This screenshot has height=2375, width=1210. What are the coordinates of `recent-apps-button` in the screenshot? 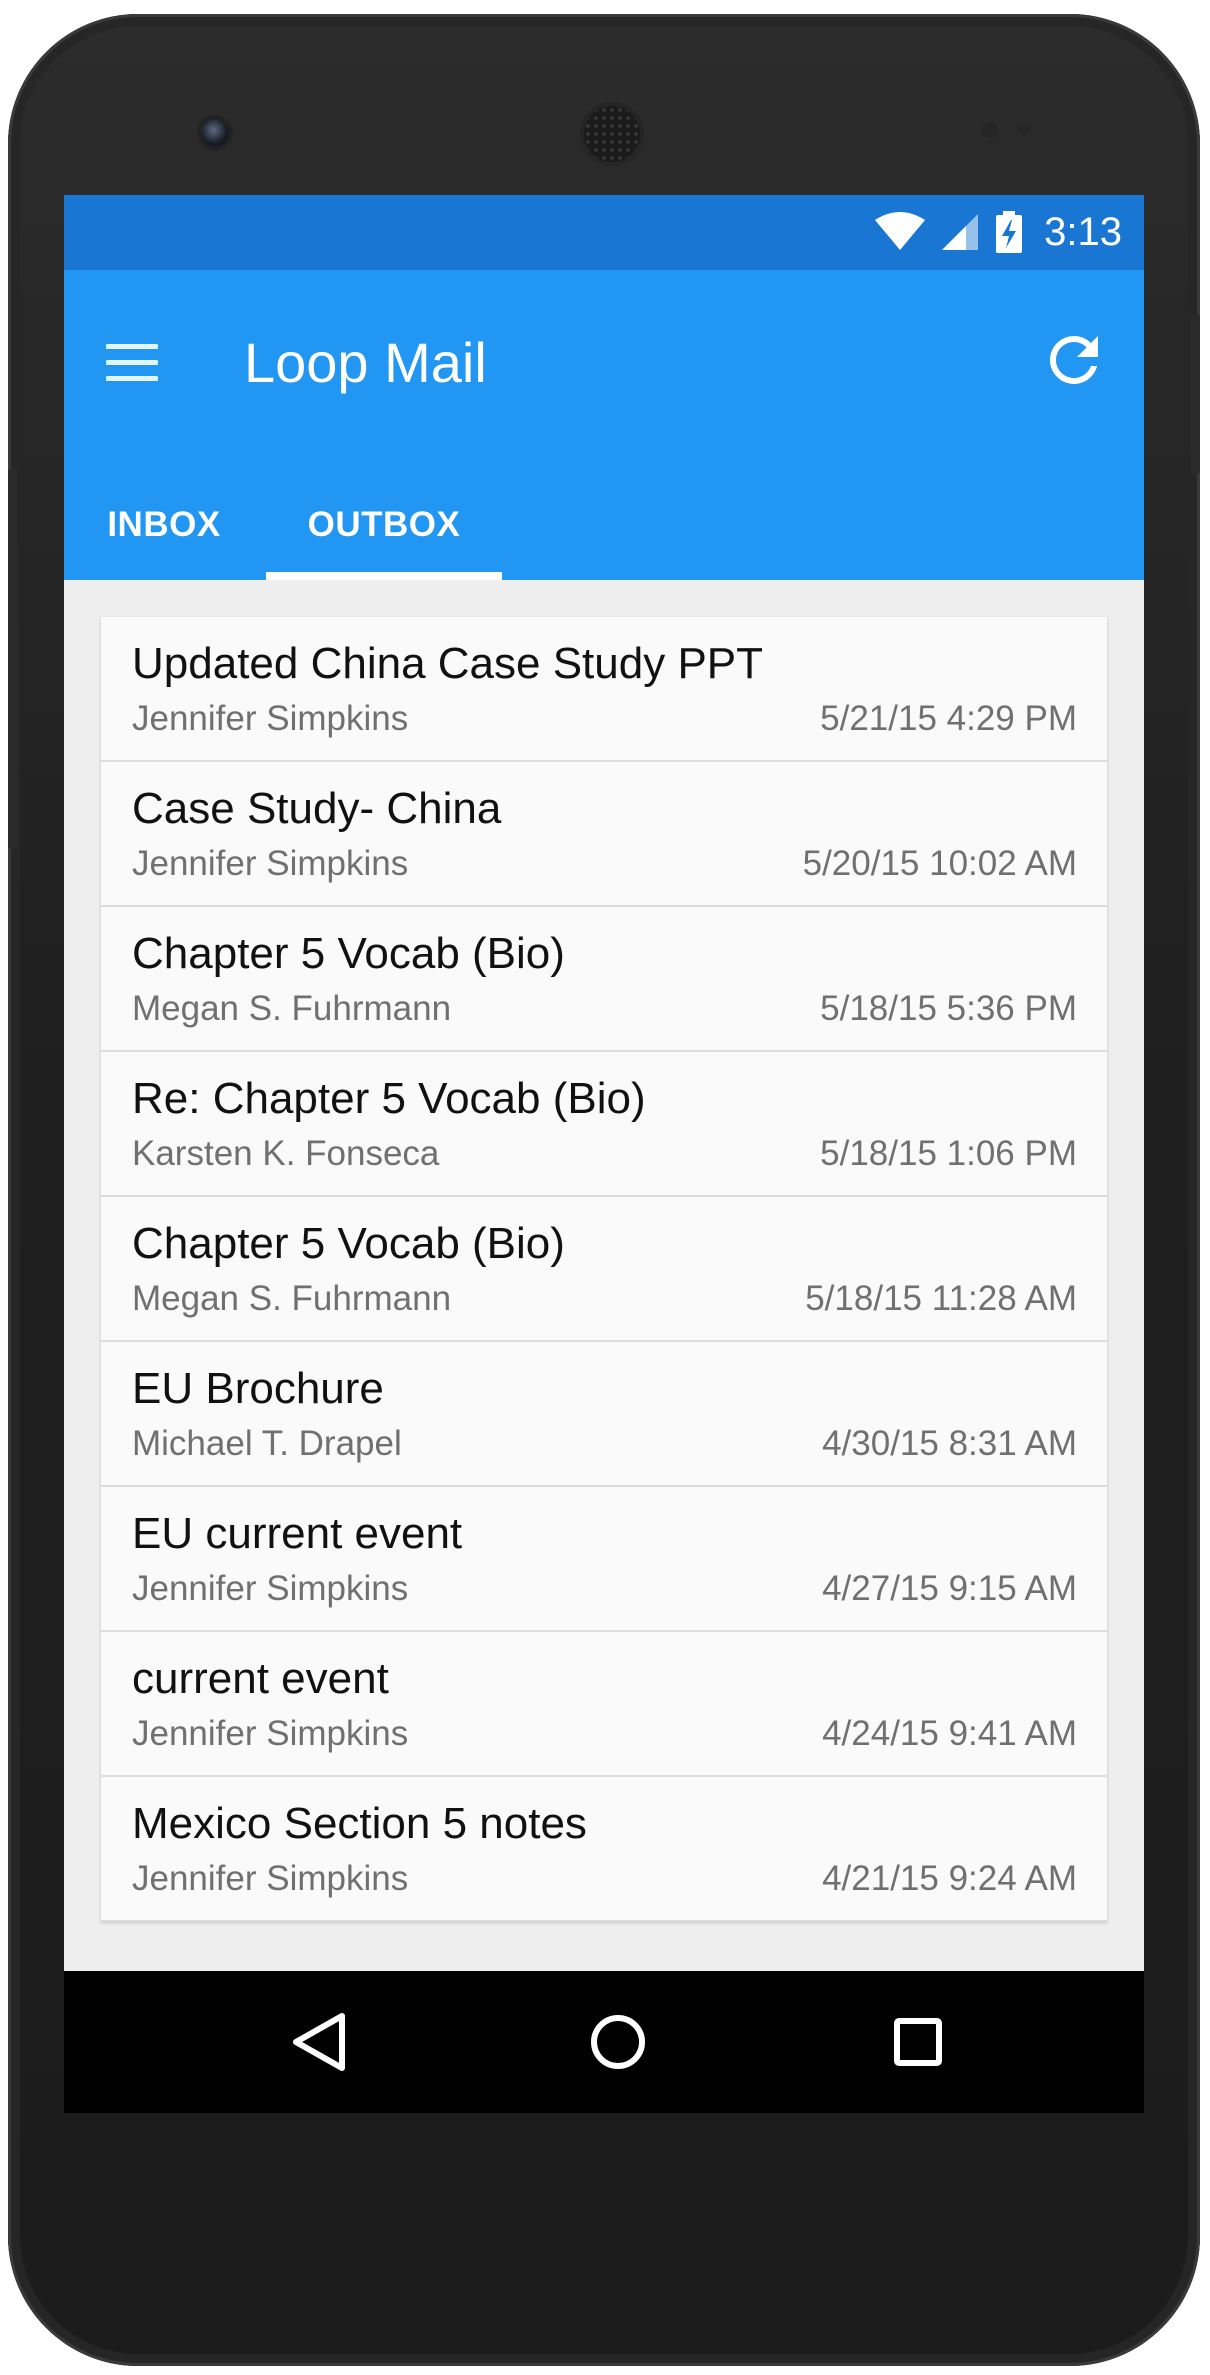 It's located at (918, 2042).